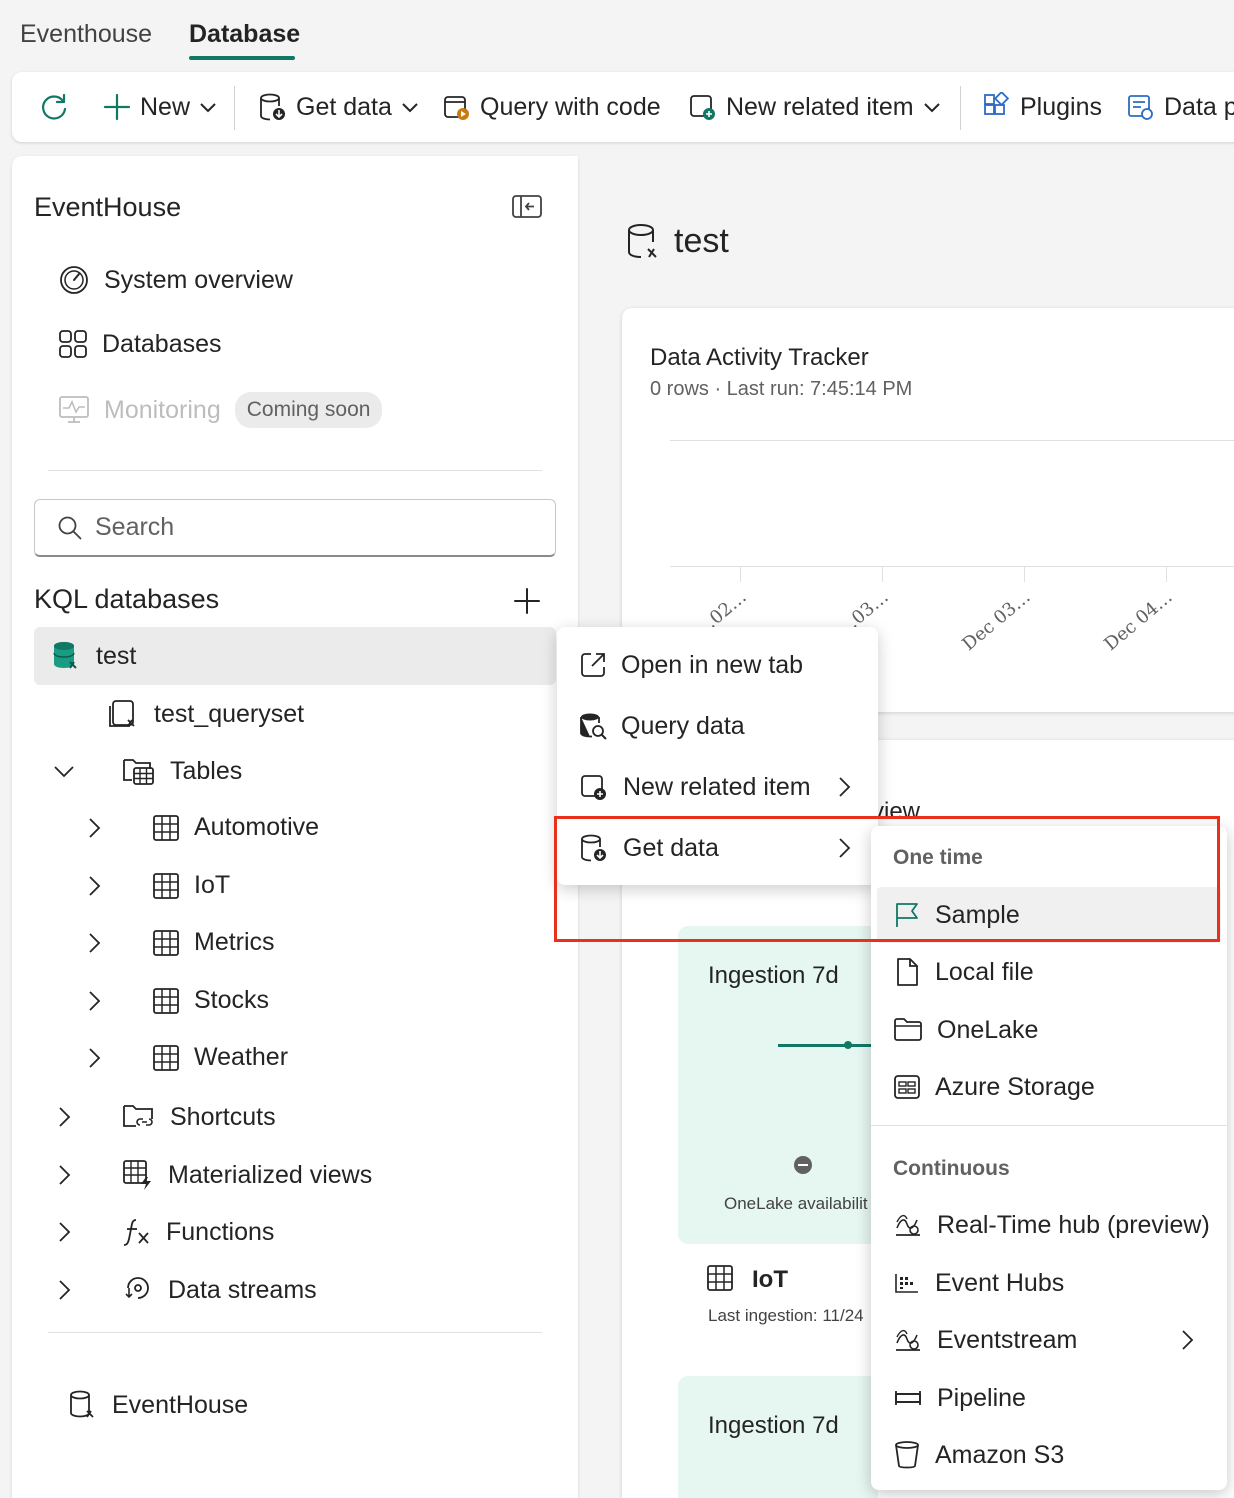 Image resolution: width=1234 pixels, height=1498 pixels. Describe the element at coordinates (165, 106) in the screenshot. I see `new-button-label: New` at that location.